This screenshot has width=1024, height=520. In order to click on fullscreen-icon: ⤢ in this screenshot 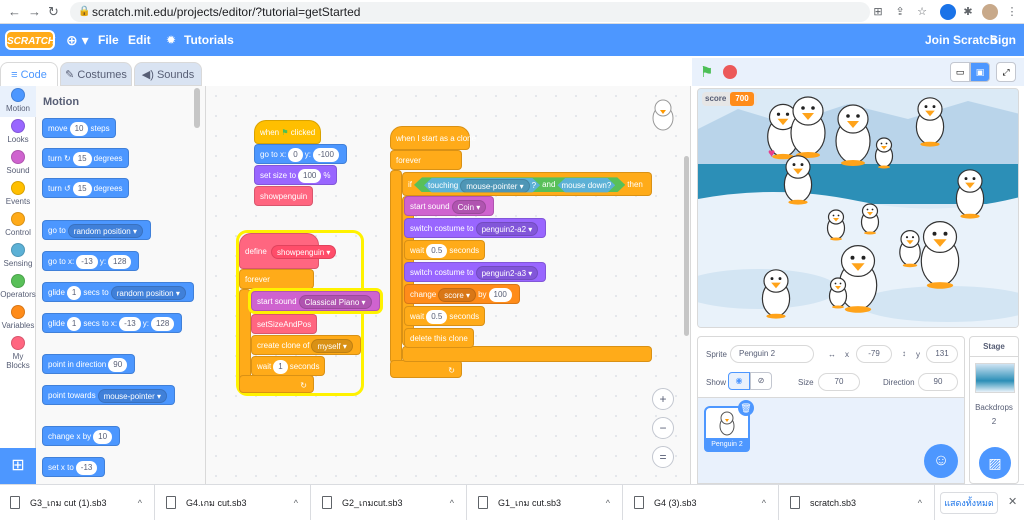, I will do `click(1006, 72)`.